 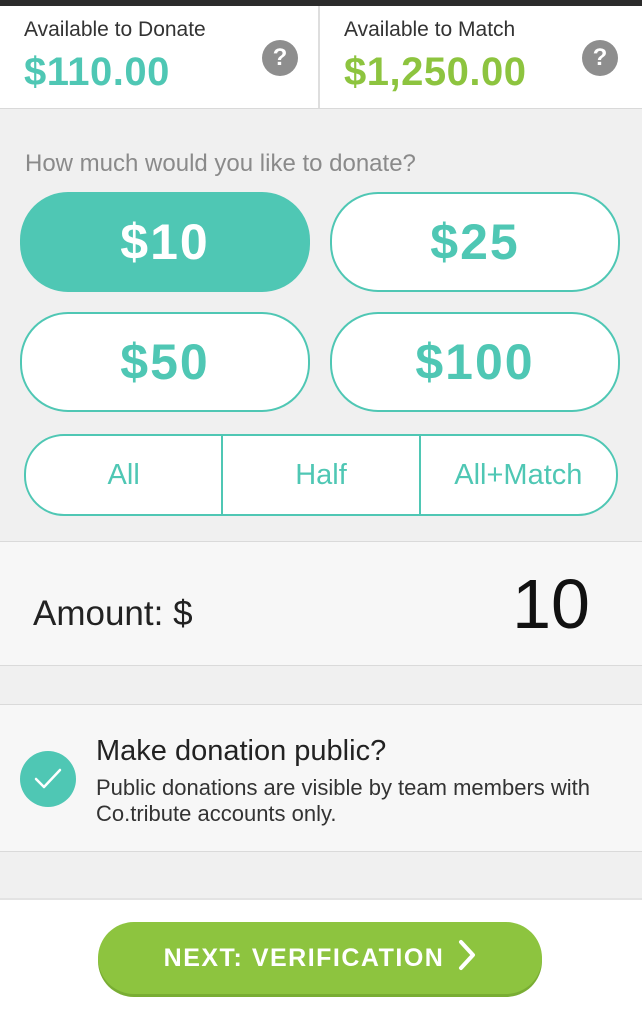 What do you see at coordinates (113, 613) in the screenshot?
I see `amount-label: Amount: $` at bounding box center [113, 613].